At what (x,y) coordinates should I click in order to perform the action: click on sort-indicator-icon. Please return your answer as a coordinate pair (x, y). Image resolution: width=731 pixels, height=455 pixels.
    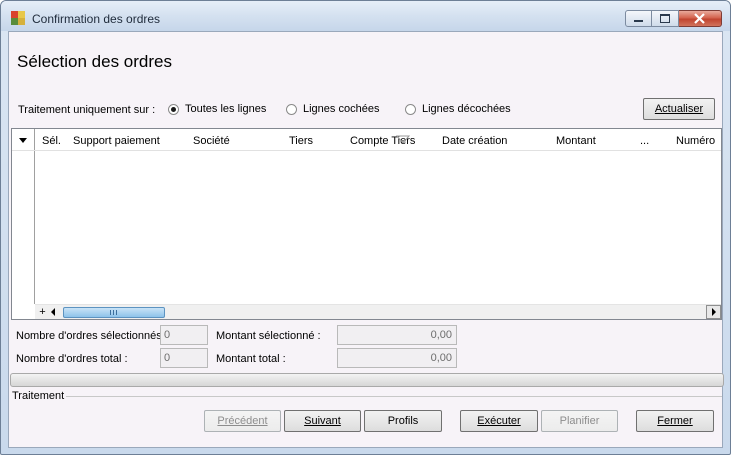
    Looking at the image, I should click on (403, 139).